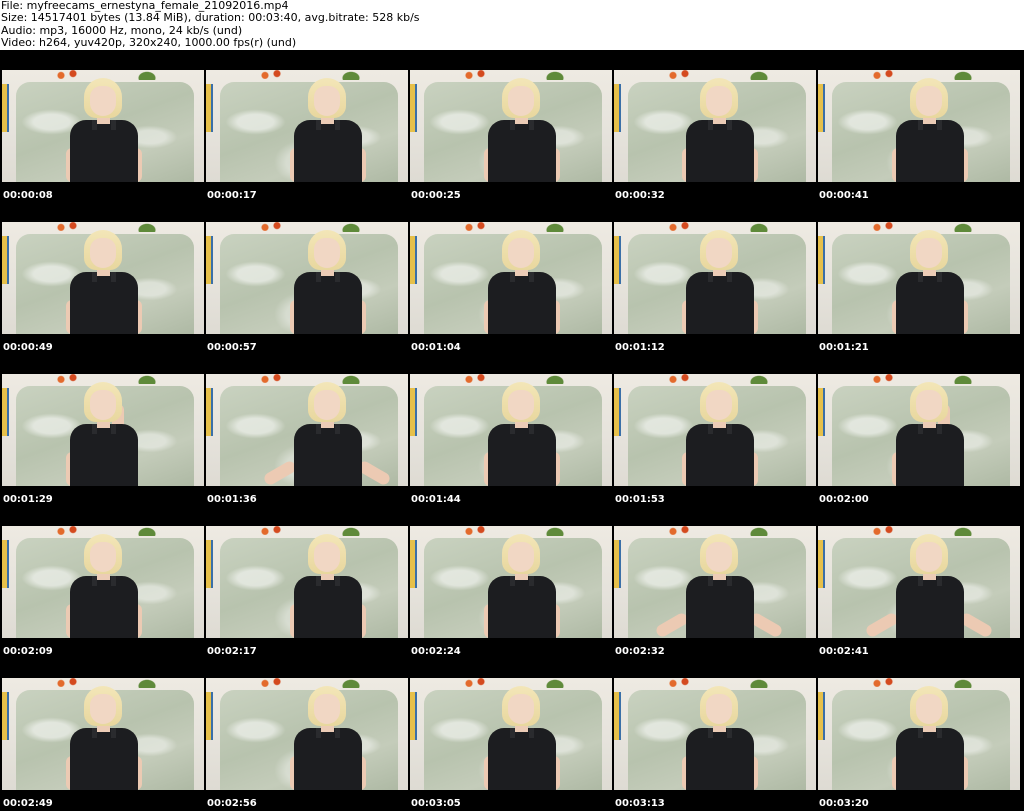  What do you see at coordinates (436, 347) in the screenshot?
I see `thumbnail-timestamp: 00:01:04` at bounding box center [436, 347].